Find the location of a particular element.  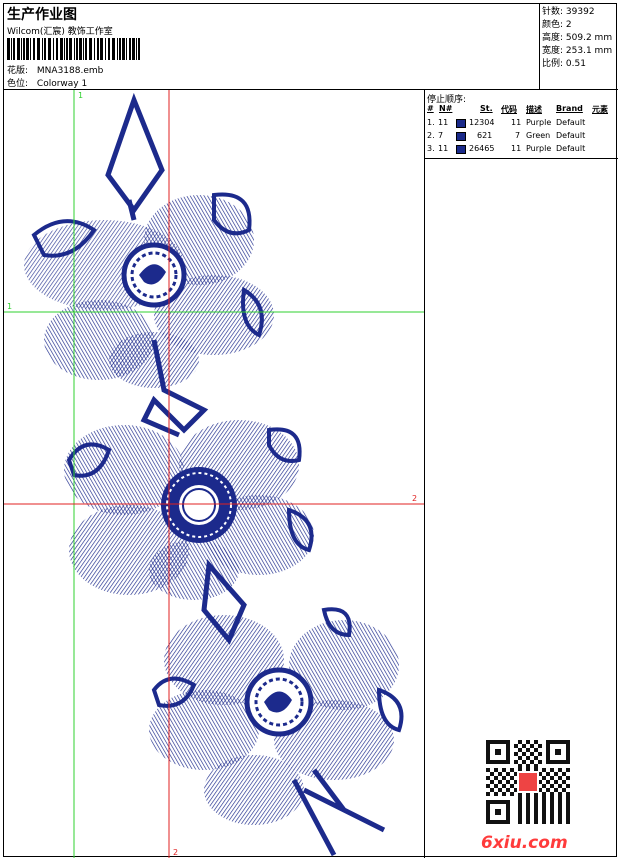

design-file-row: 花版: MNA3188.emb is located at coordinates (55, 69).